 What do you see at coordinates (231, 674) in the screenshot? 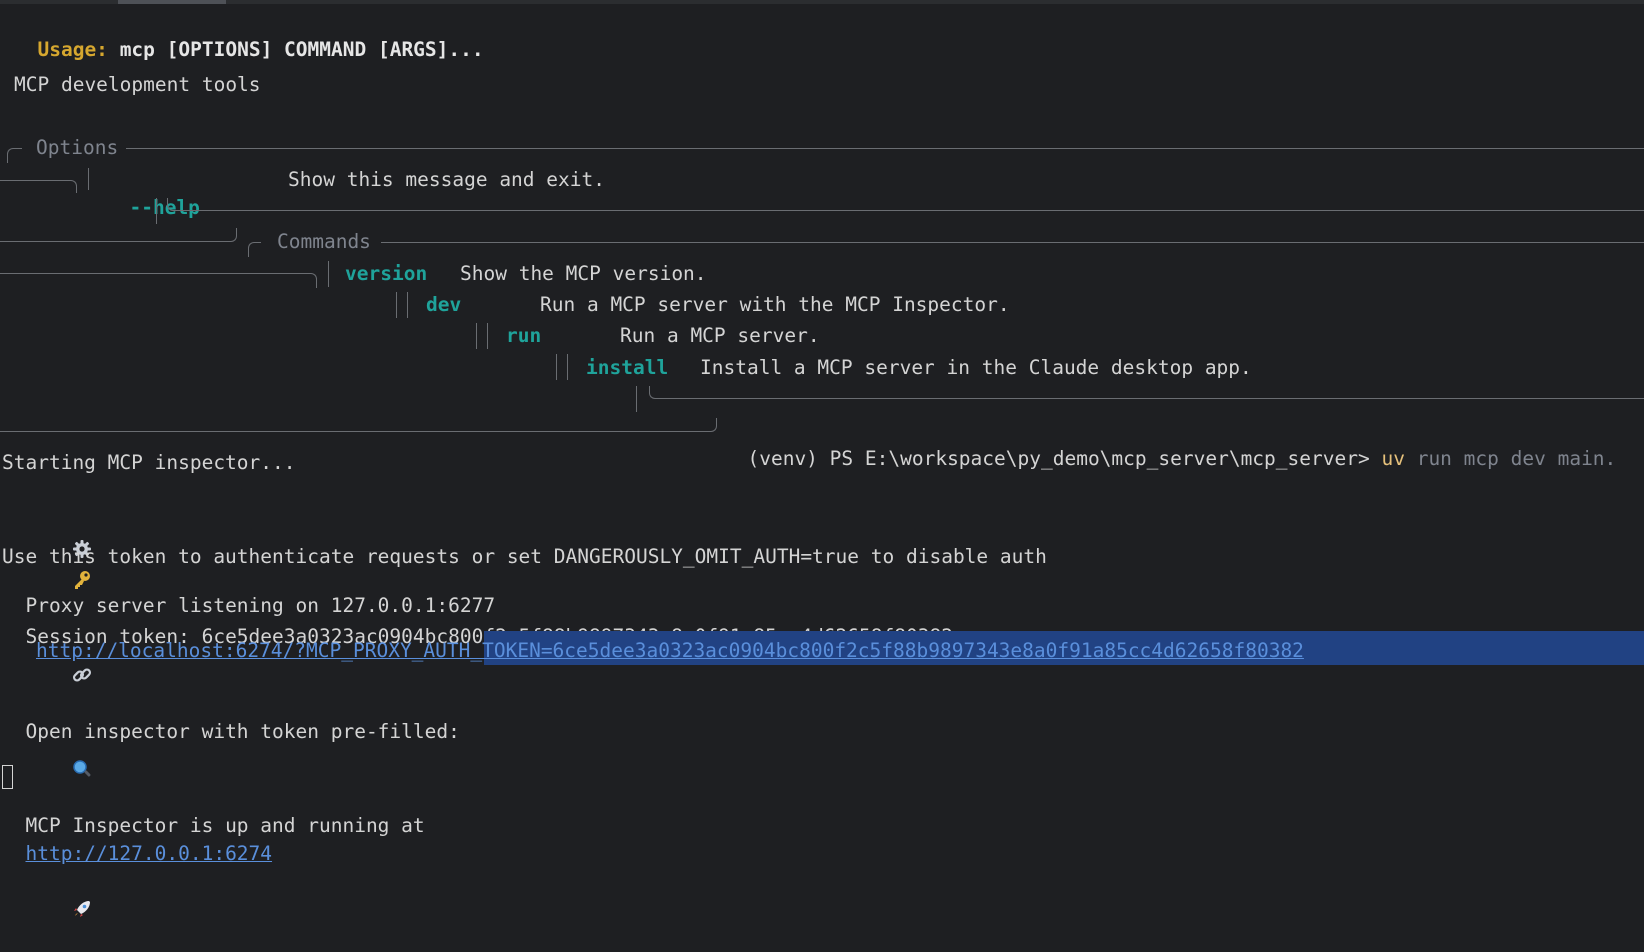
I see `output-open-line: Open inspector with token pre-filled:` at bounding box center [231, 674].